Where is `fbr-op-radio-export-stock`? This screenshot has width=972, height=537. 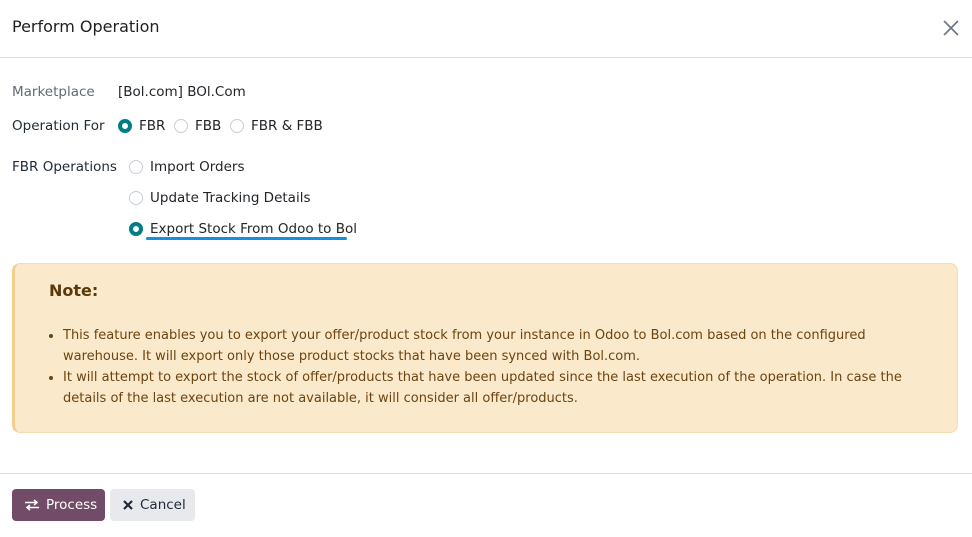 fbr-op-radio-export-stock is located at coordinates (136, 229).